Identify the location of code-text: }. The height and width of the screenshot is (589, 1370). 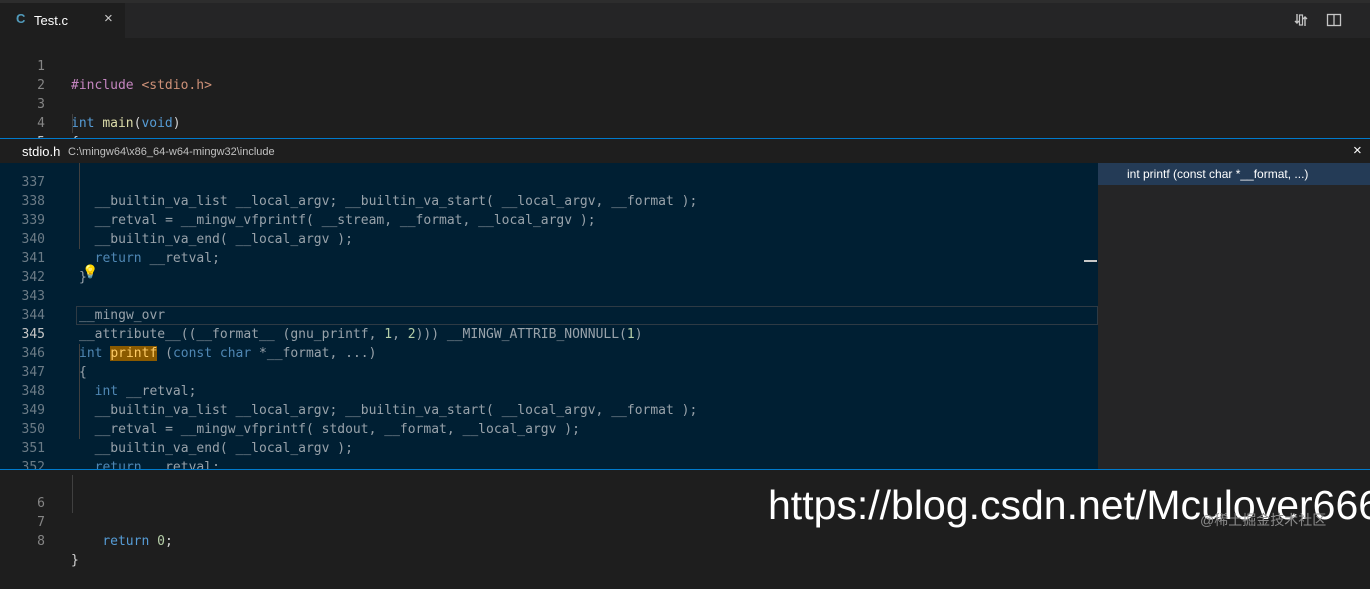
(75, 560).